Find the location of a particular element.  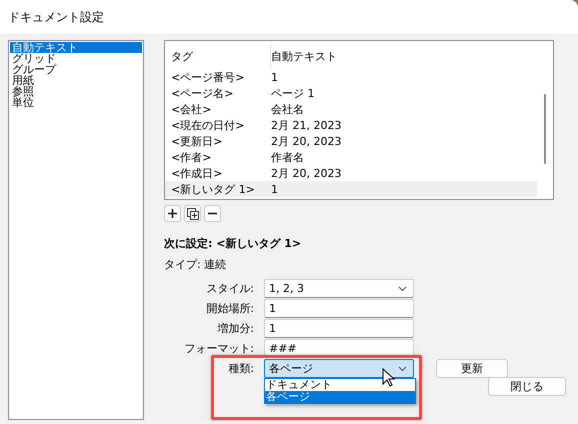

category-item: 用紙 is located at coordinates (76, 80).